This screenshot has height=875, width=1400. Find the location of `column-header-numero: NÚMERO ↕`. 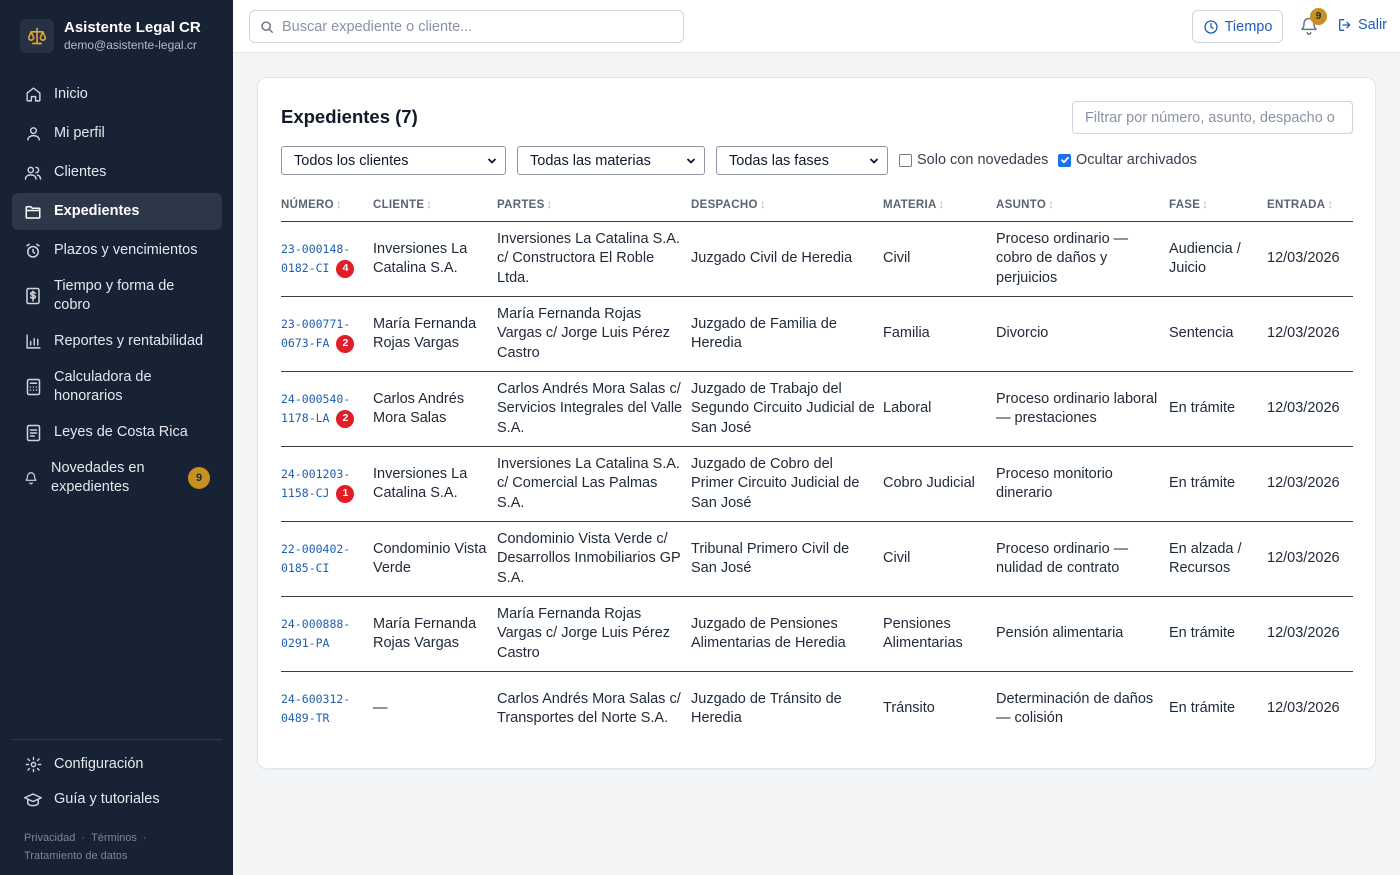

column-header-numero: NÚMERO ↕ is located at coordinates (311, 205).